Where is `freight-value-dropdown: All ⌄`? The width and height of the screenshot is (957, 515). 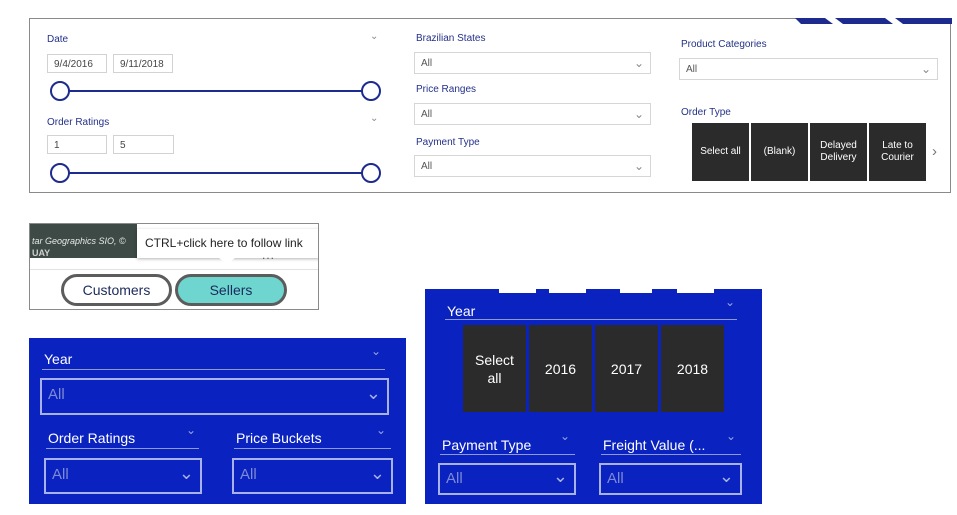
freight-value-dropdown: All ⌄ is located at coordinates (670, 479).